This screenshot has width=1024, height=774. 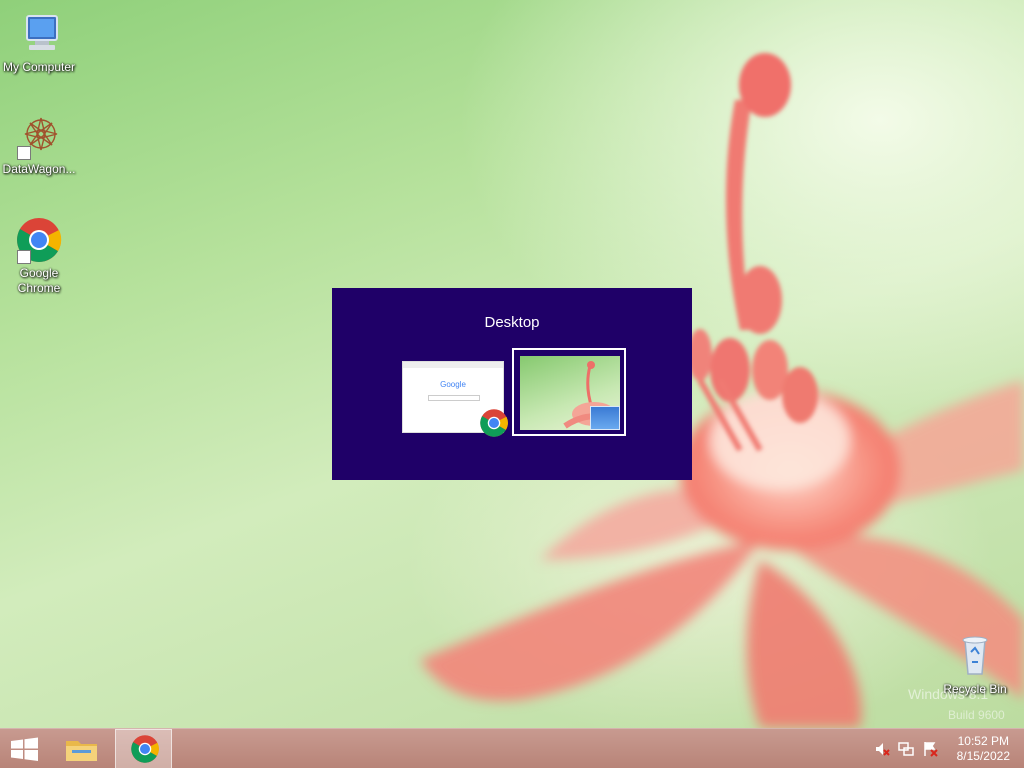 What do you see at coordinates (930, 749) in the screenshot?
I see `action-center-icon` at bounding box center [930, 749].